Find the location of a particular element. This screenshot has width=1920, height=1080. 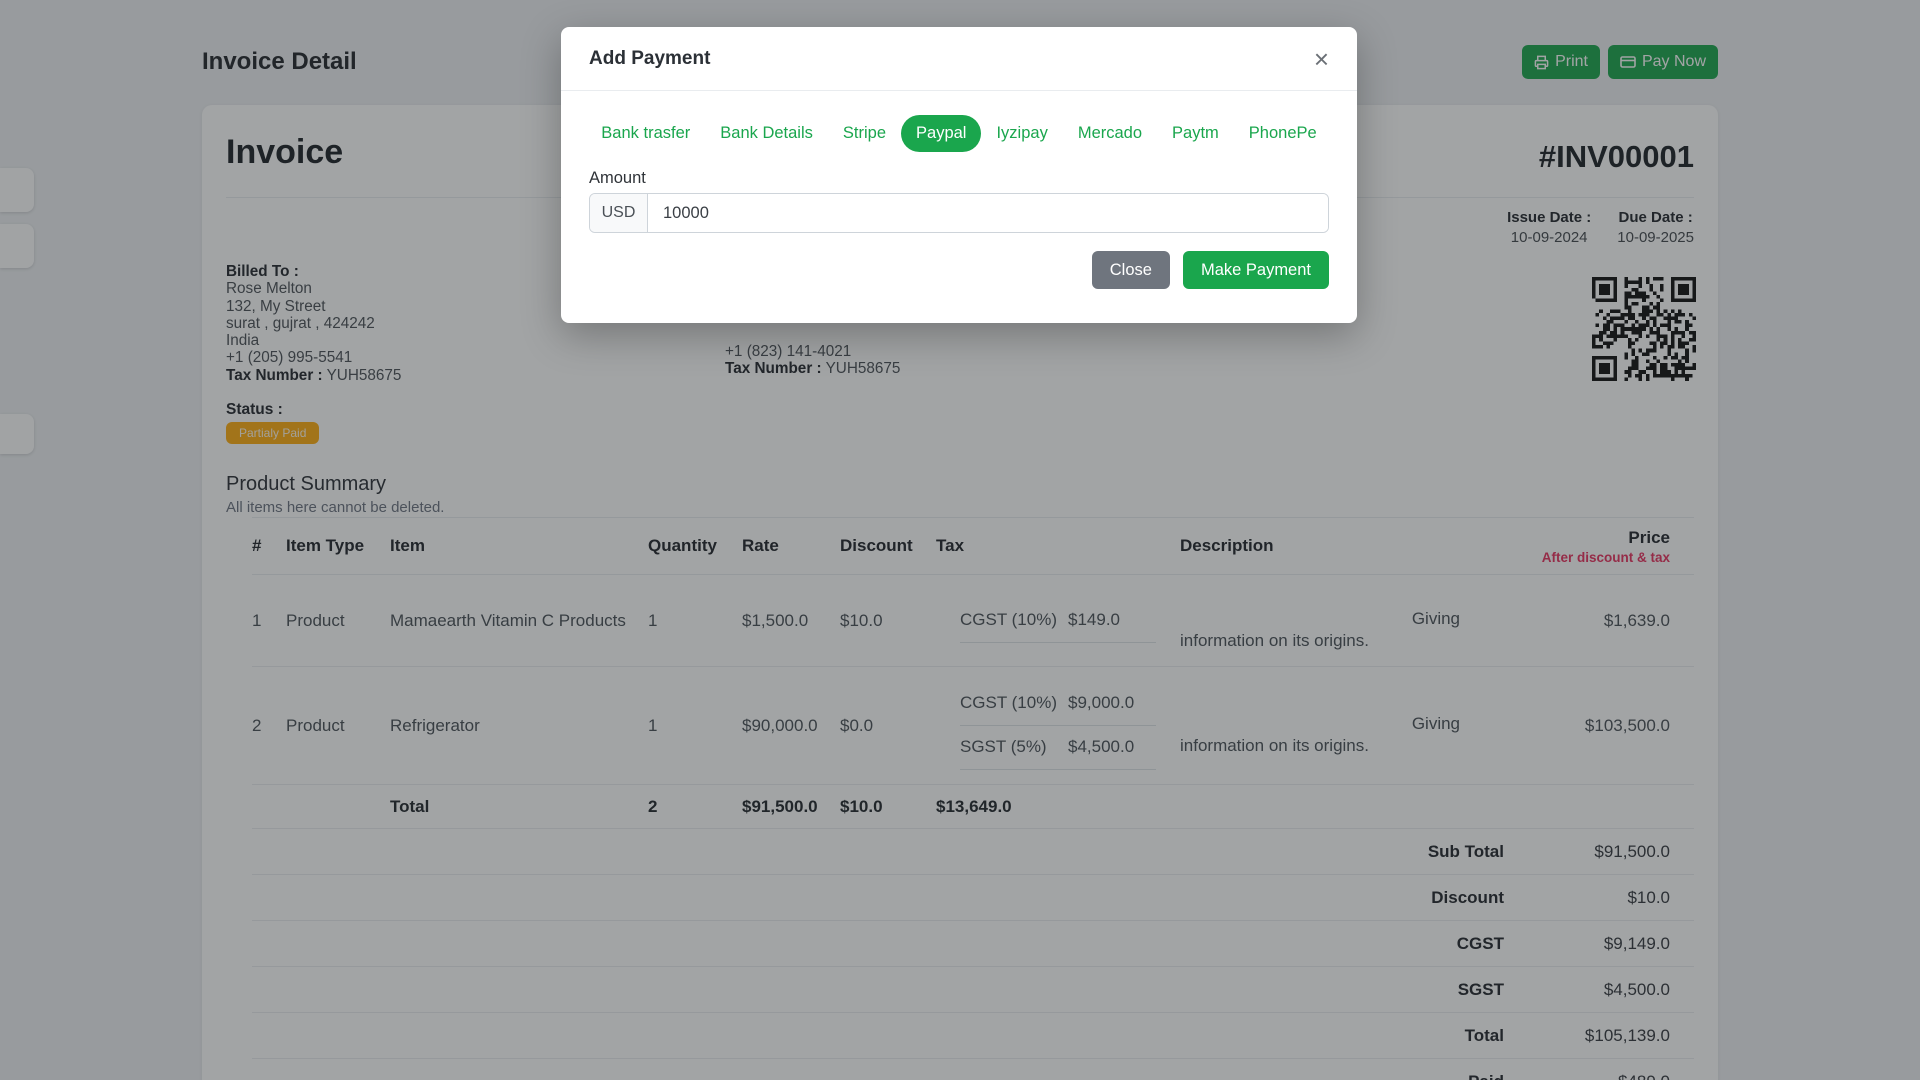

modal-footer: Close Make Payment is located at coordinates (1210, 270).